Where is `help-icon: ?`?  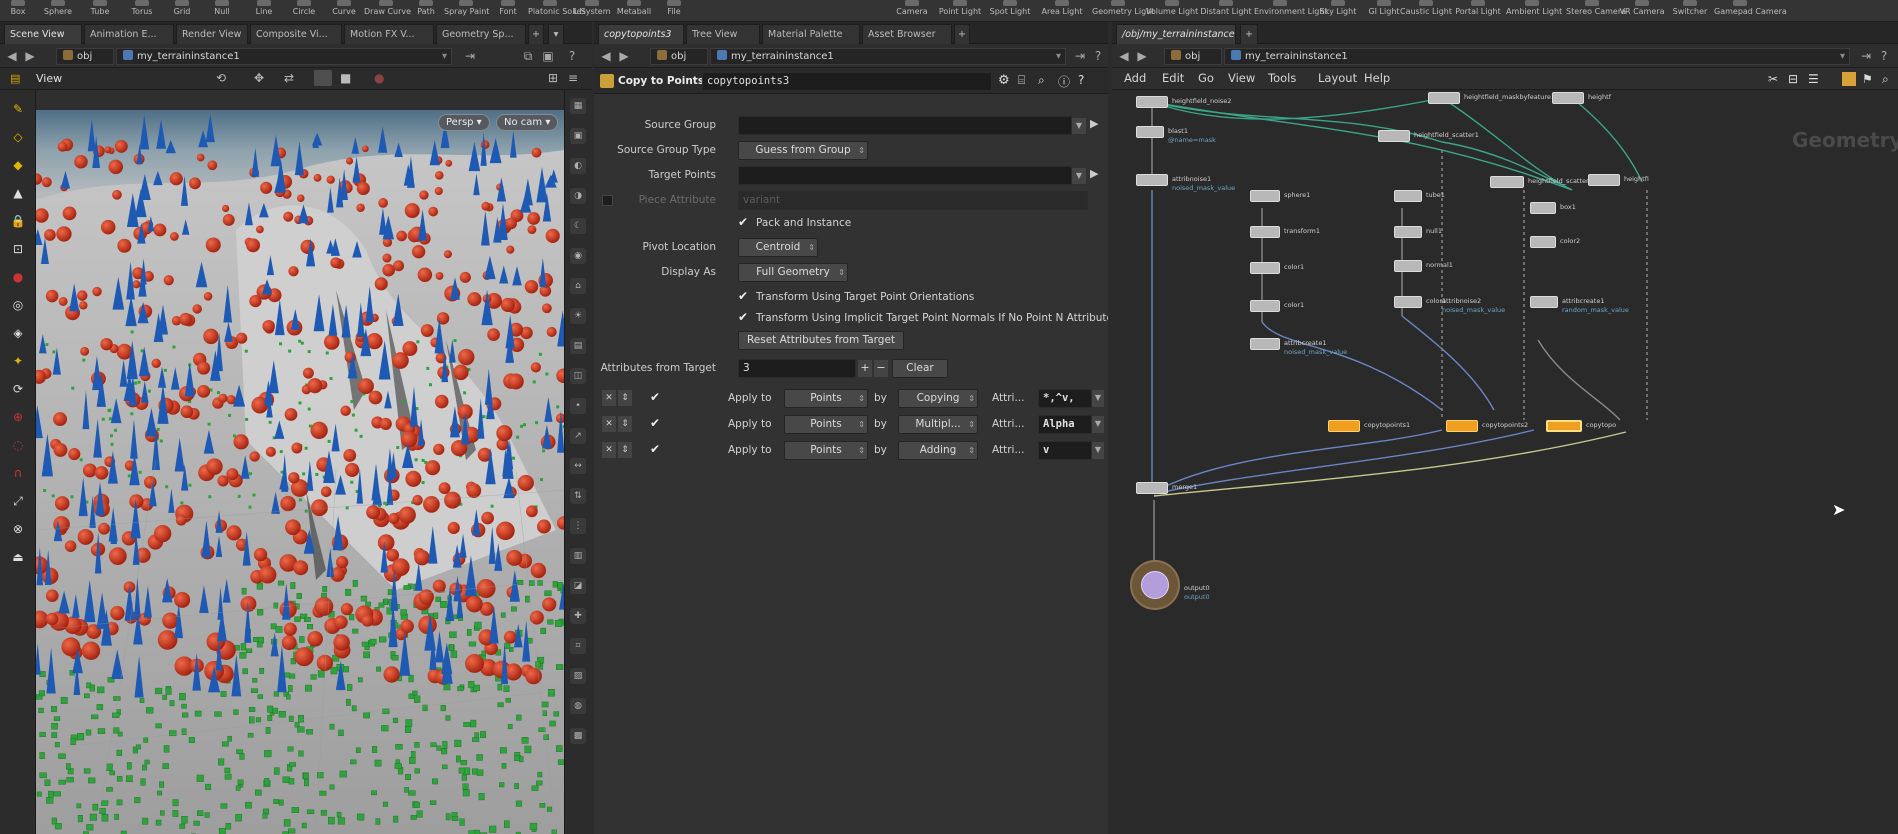 help-icon: ? is located at coordinates (1098, 56).